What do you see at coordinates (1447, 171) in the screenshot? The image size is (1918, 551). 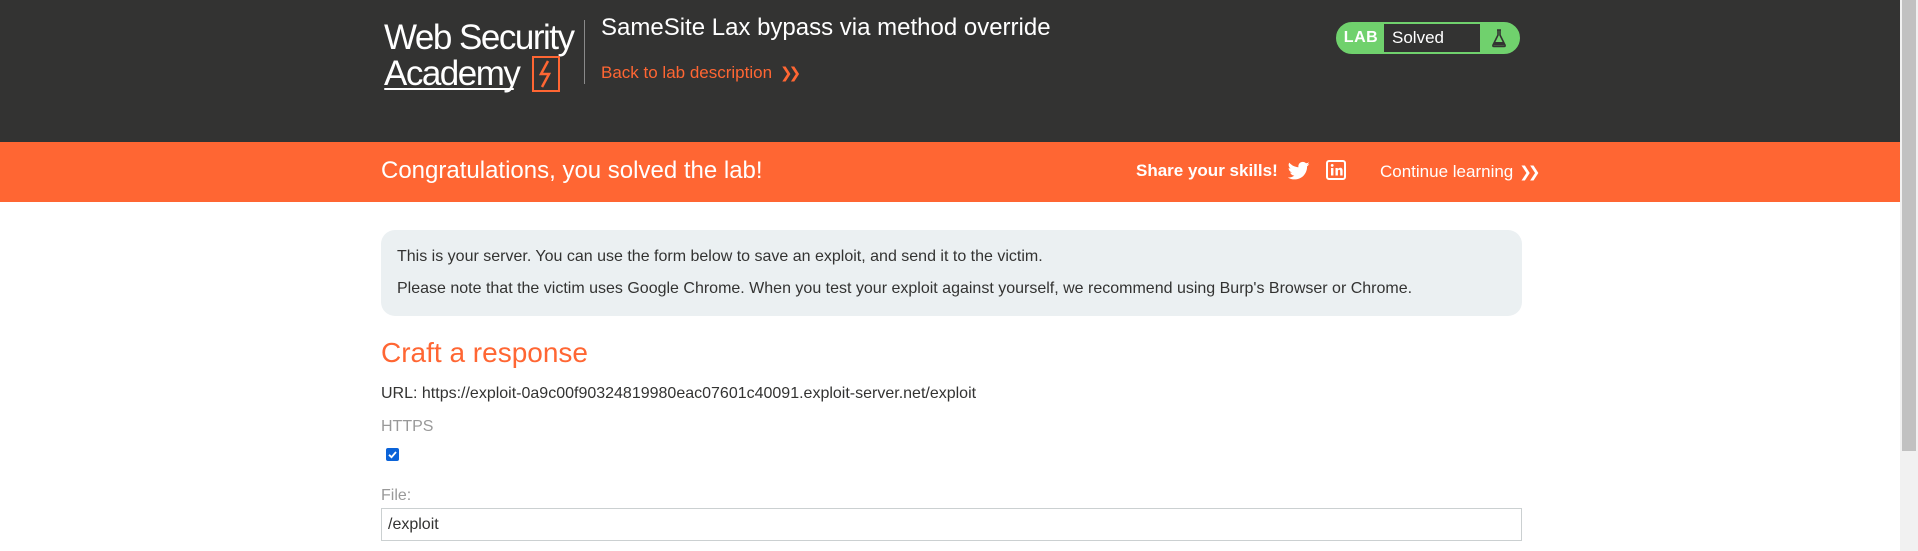 I see `continue-learning-label: Continue learning` at bounding box center [1447, 171].